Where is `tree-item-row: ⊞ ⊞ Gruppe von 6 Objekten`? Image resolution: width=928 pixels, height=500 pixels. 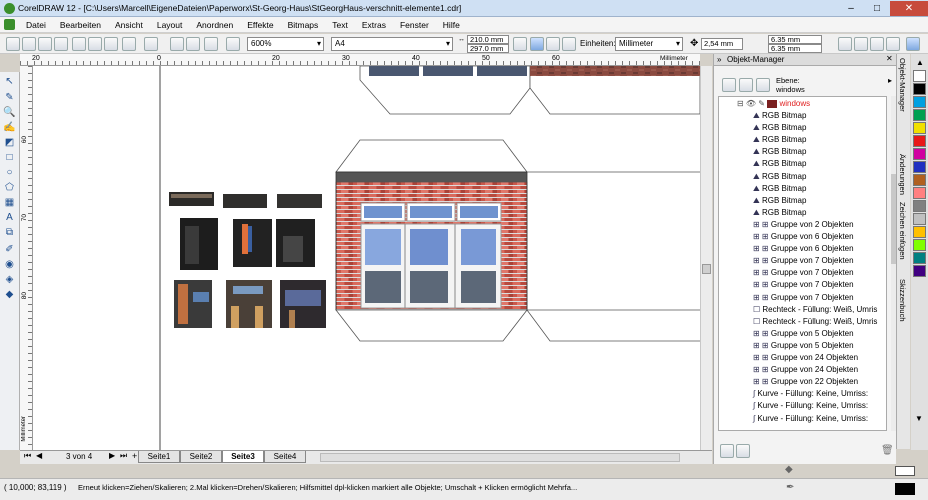
tree-item-row: ⊞ ⊞ Gruppe von 6 Objekten is located at coordinates (803, 249).